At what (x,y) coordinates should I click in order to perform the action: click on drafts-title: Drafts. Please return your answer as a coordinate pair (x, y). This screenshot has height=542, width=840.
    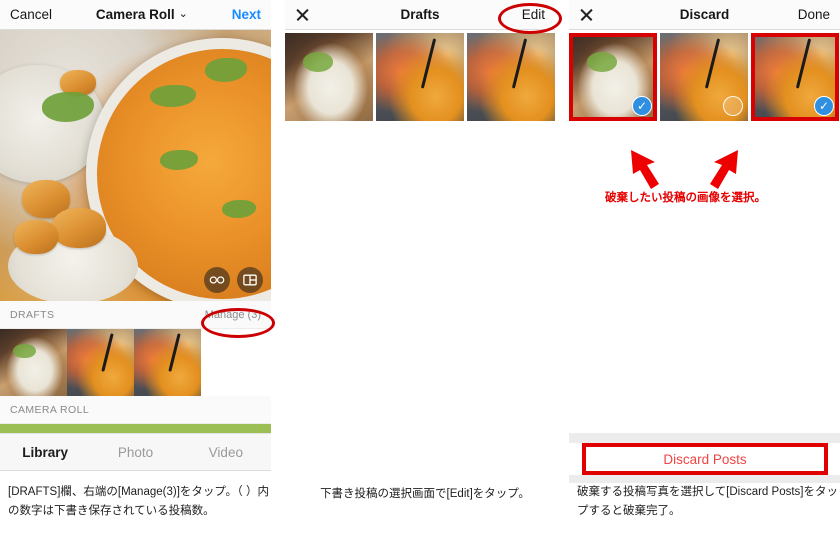
    Looking at the image, I should click on (420, 14).